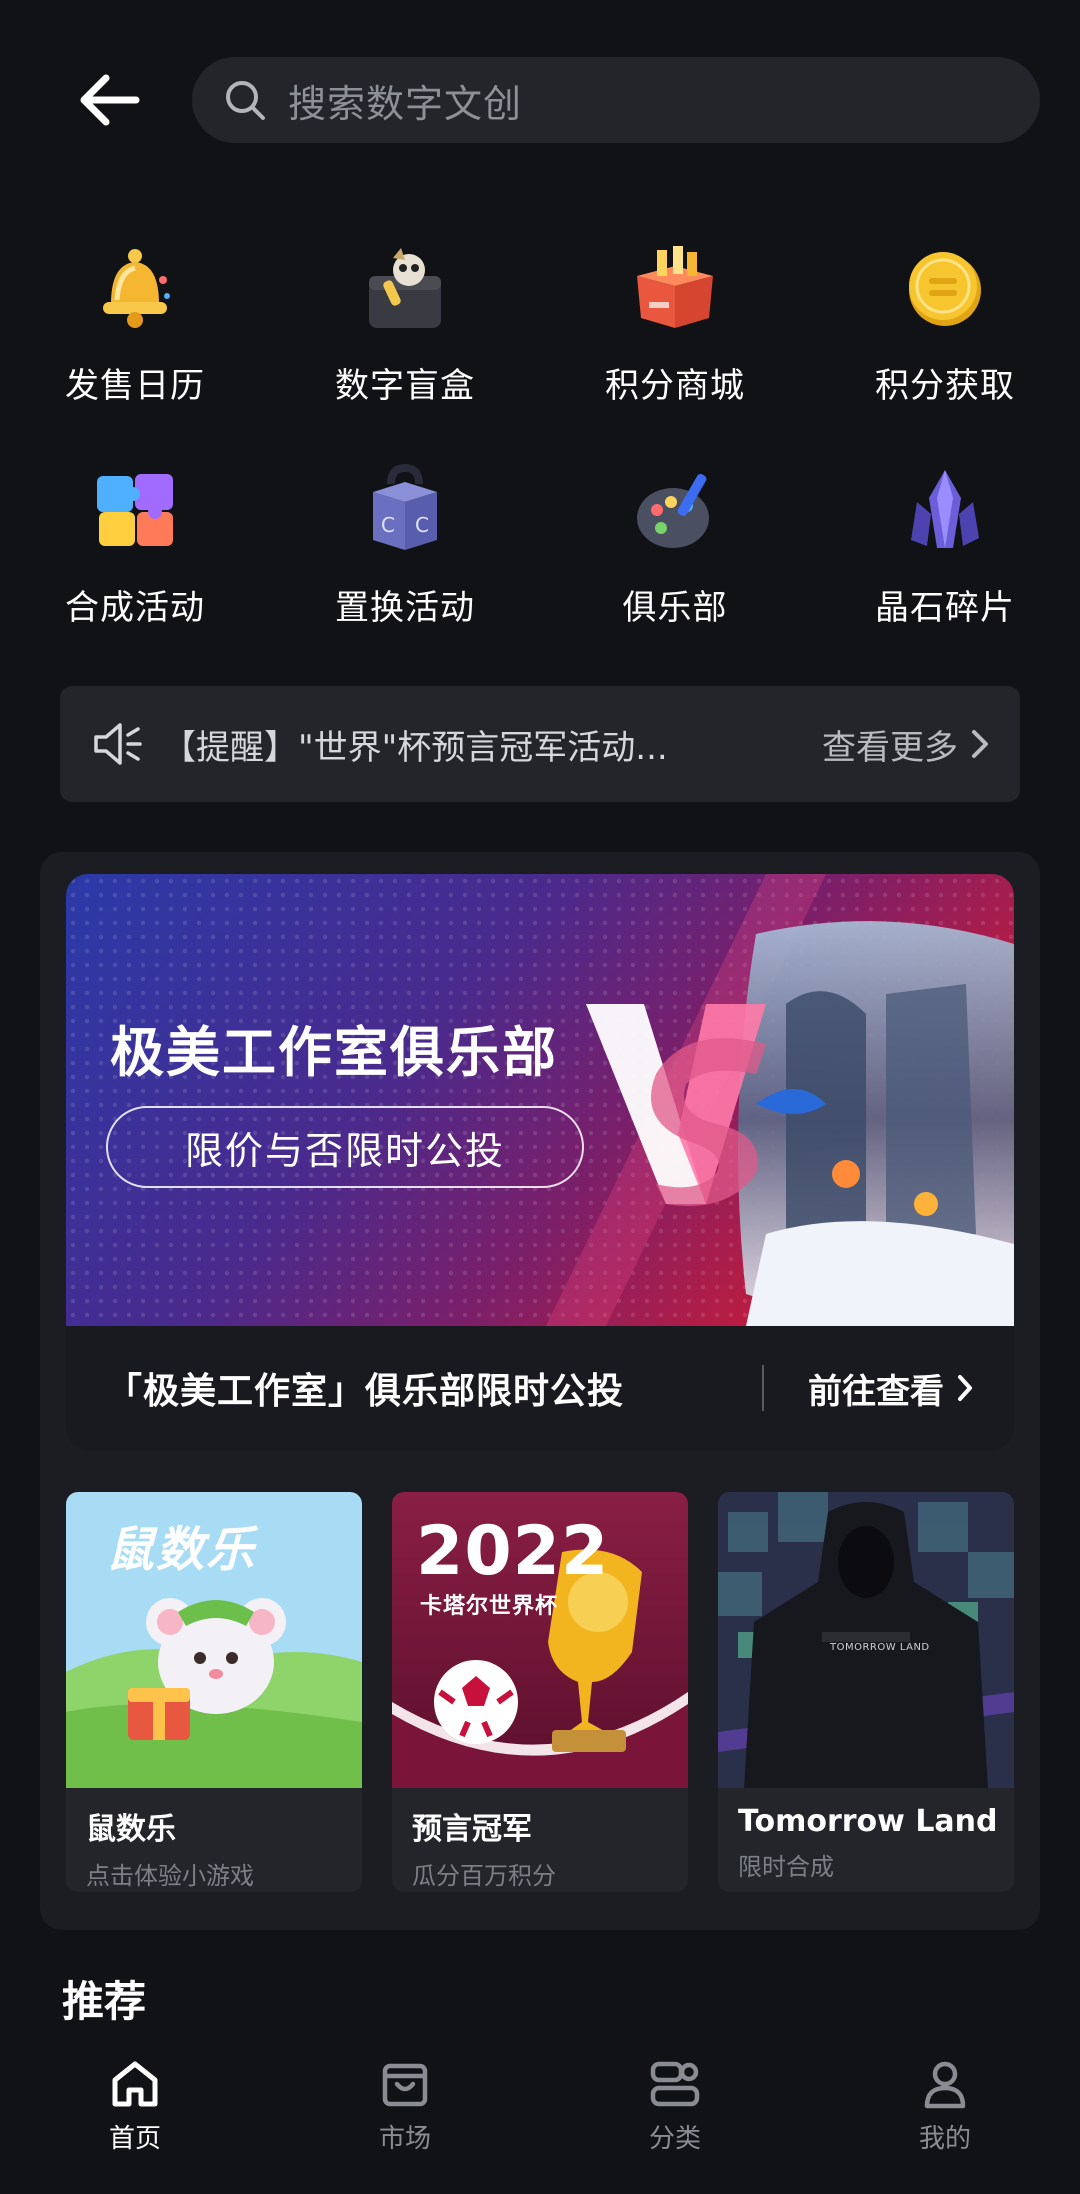  Describe the element at coordinates (405, 2117) in the screenshot. I see `tab-market: 市场` at that location.